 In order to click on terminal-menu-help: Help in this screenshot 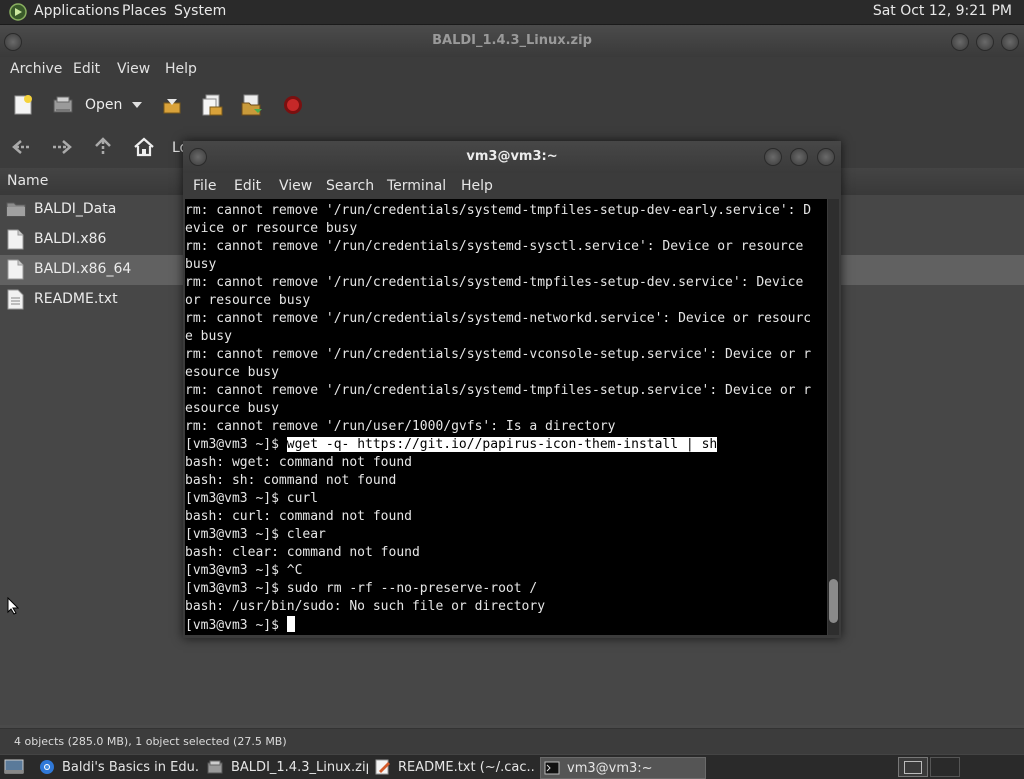, I will do `click(477, 186)`.